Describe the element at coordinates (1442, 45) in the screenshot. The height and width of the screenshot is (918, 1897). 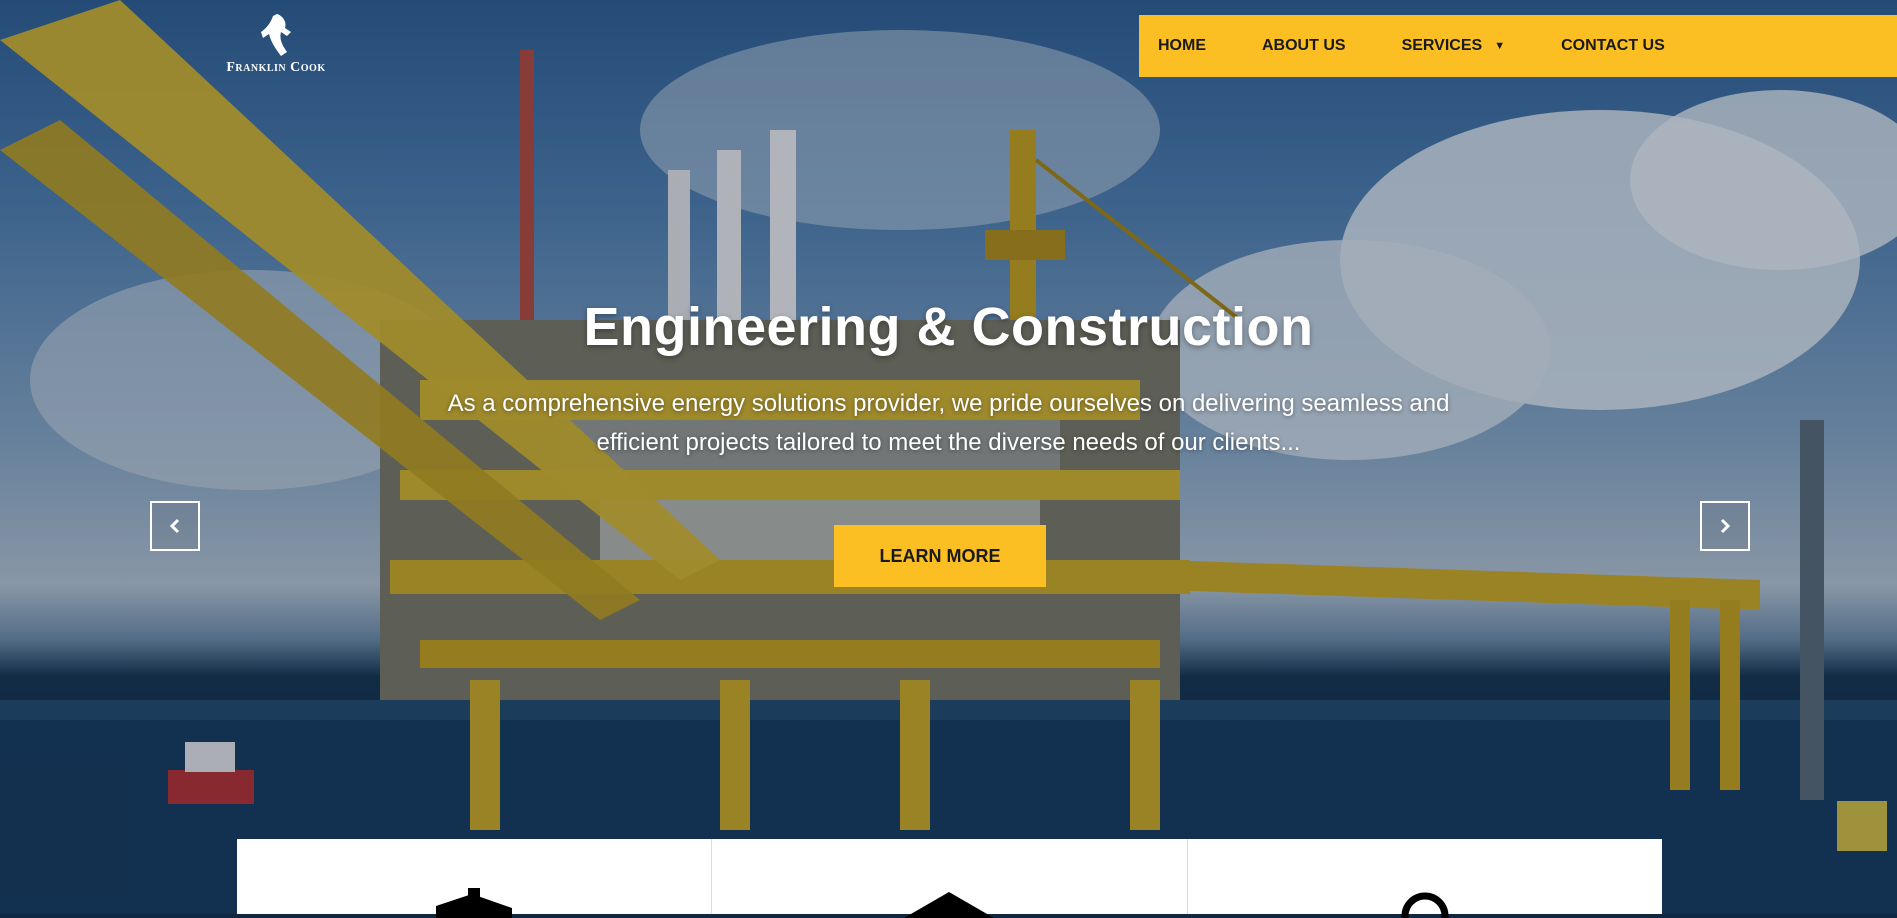
I see `nav-item-label: SERVICES` at that location.